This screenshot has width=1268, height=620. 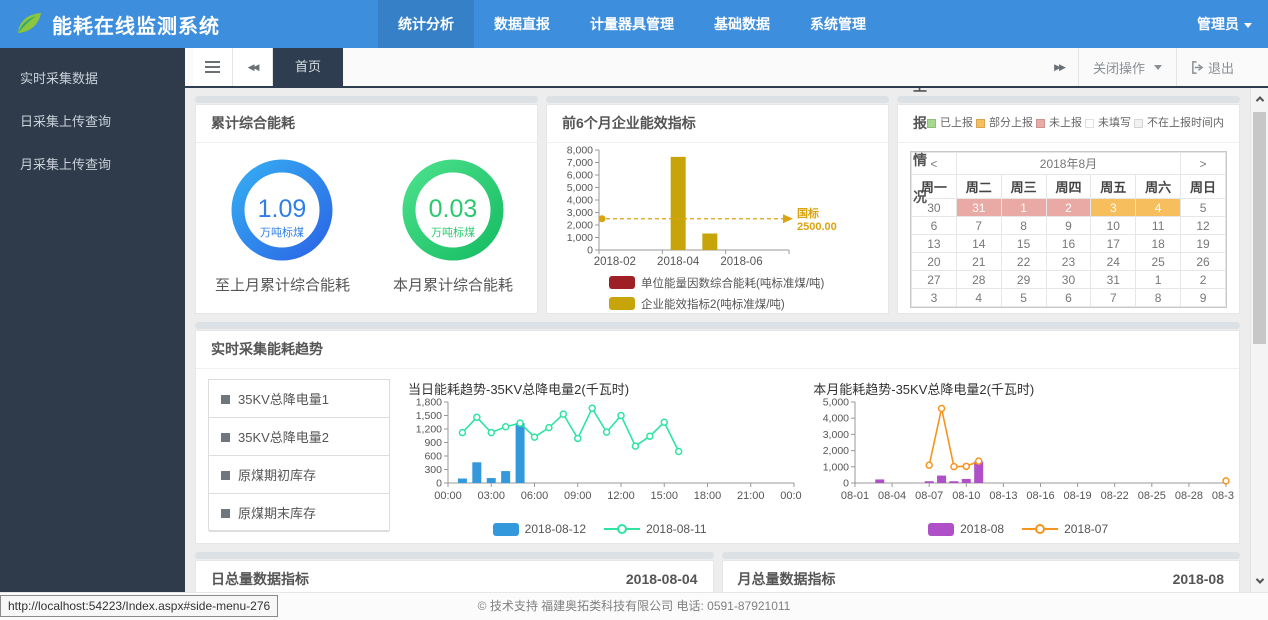 I want to click on svg-text: 2018-02, so click(x=615, y=262).